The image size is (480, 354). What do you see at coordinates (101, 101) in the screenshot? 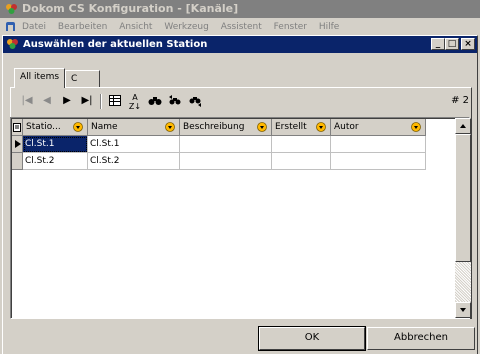
I see `toolbar-separator` at bounding box center [101, 101].